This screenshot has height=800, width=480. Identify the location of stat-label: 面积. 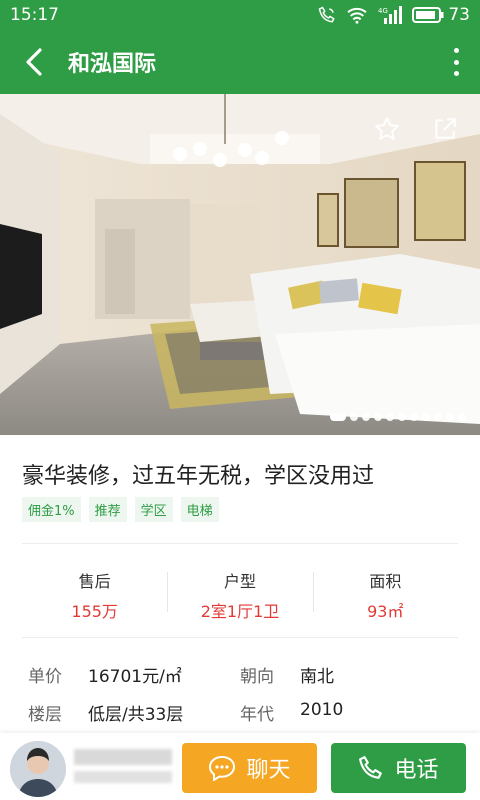
(385, 581).